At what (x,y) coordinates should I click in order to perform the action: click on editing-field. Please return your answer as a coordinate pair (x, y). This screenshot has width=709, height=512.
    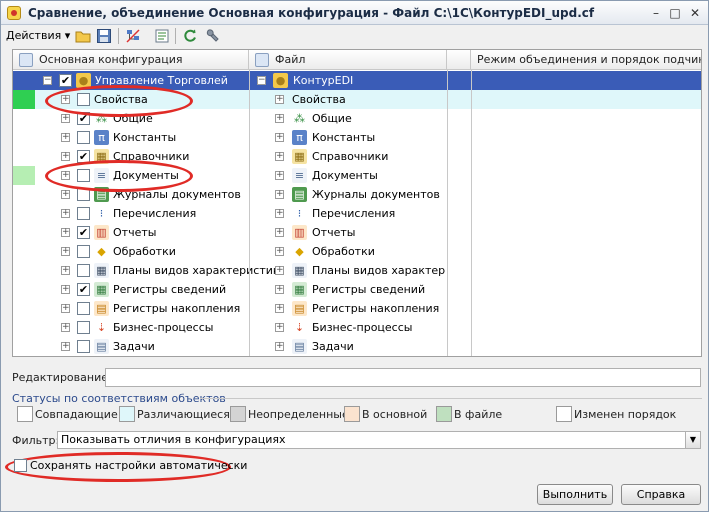
    Looking at the image, I should click on (403, 377).